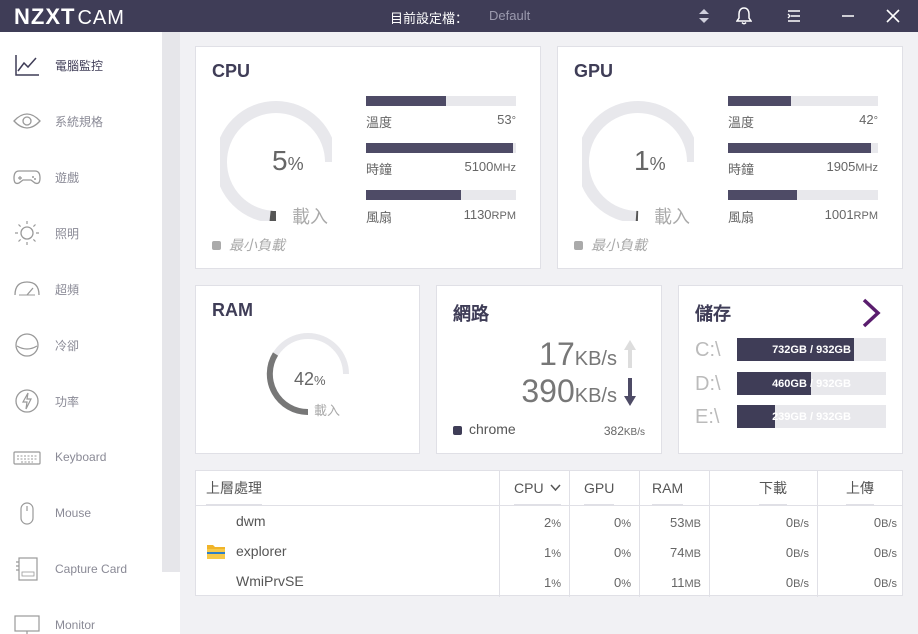  Describe the element at coordinates (27, 569) in the screenshot. I see `capture-card-icon` at that location.